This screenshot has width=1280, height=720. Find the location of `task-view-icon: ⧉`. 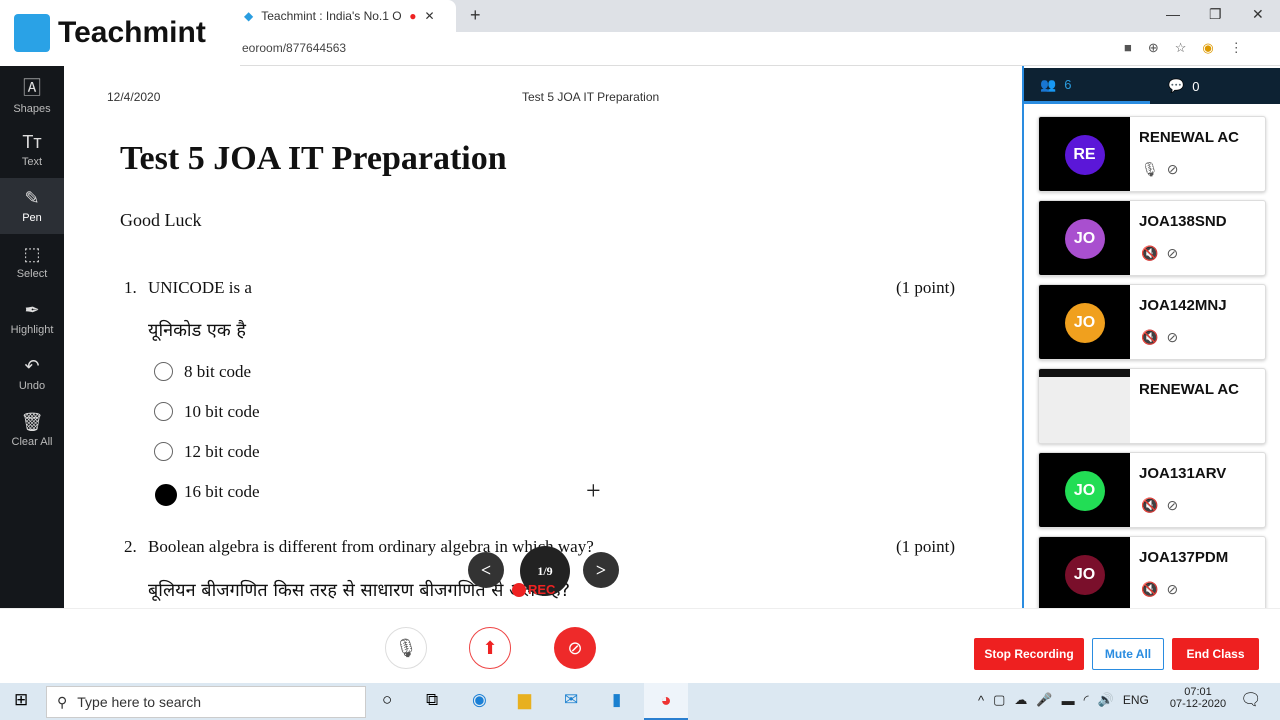

task-view-icon: ⧉ is located at coordinates (432, 700).